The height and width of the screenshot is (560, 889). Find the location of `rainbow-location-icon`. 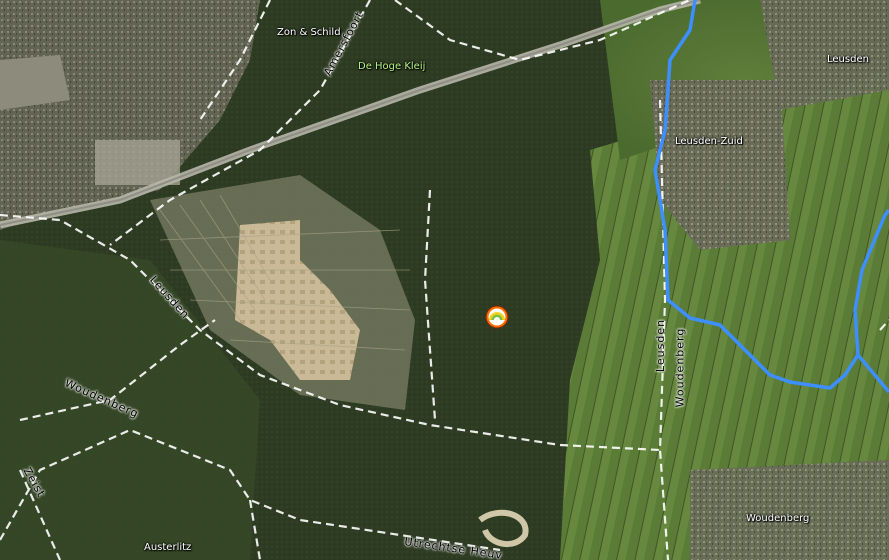

rainbow-location-icon is located at coordinates (497, 317).